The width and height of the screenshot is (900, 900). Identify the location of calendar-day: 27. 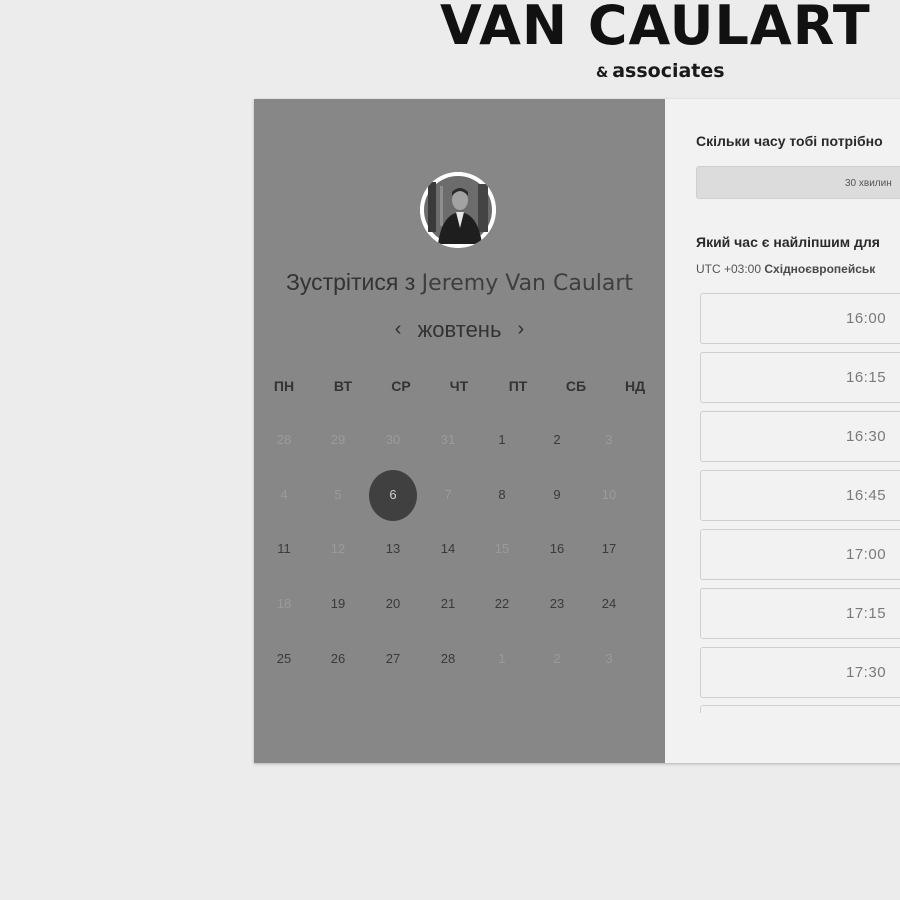
(393, 659).